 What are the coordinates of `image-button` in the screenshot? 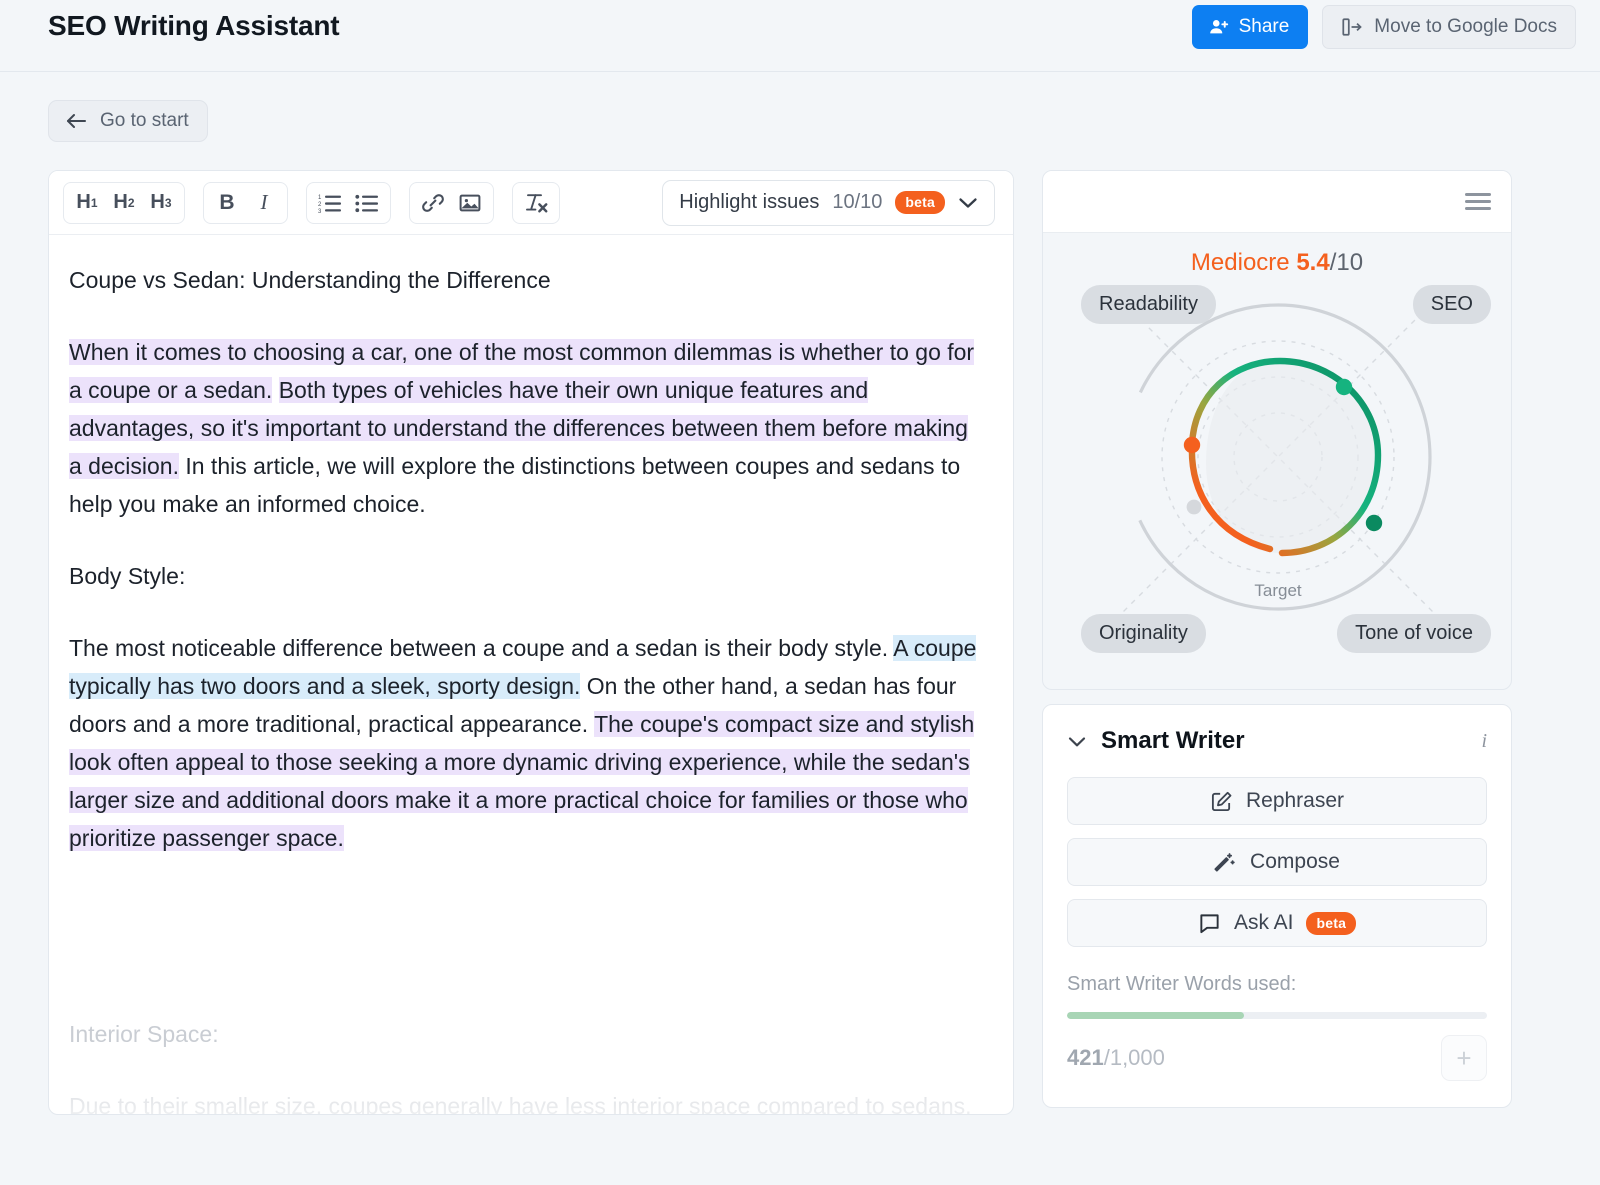 It's located at (470, 203).